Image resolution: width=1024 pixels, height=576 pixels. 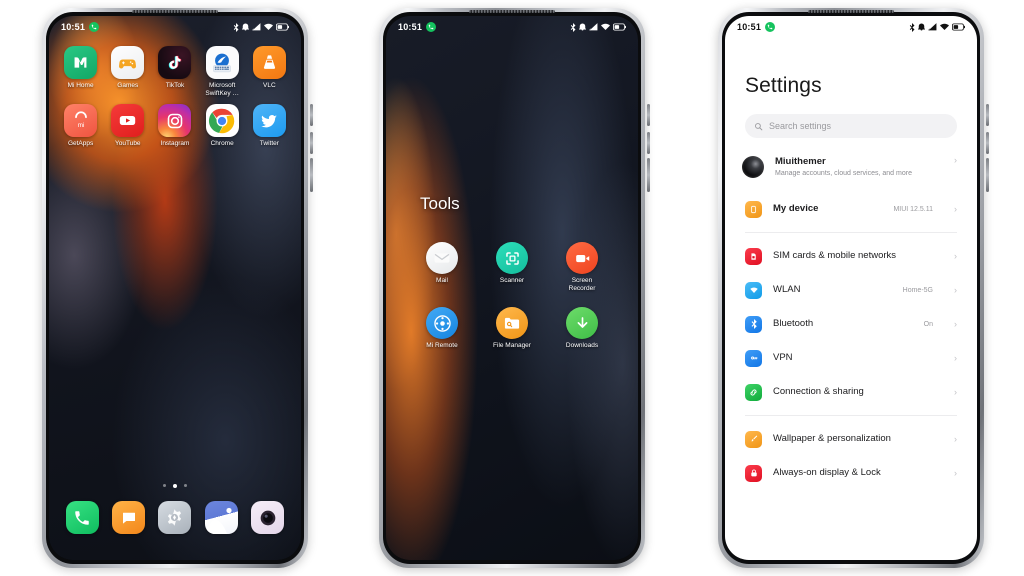 What do you see at coordinates (129, 517) in the screenshot?
I see `messages-icon` at bounding box center [129, 517].